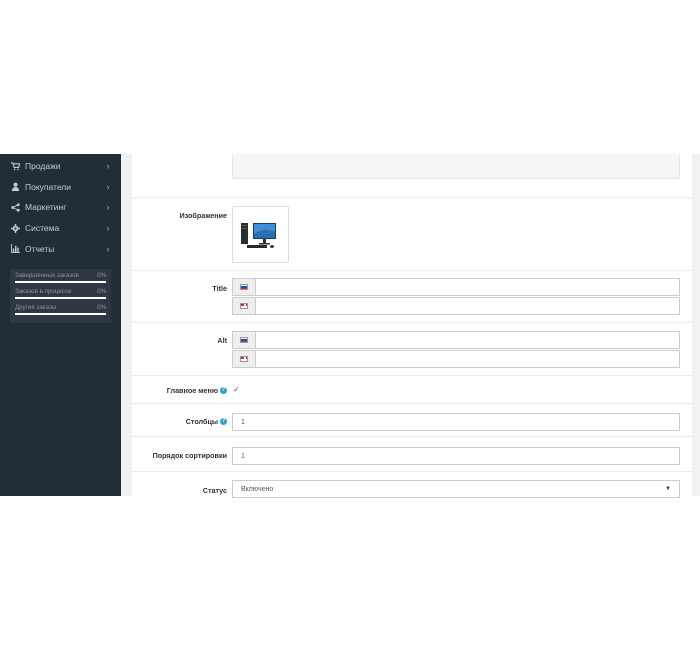 The width and height of the screenshot is (700, 650). I want to click on main-menu-label: Главное меню, so click(192, 390).